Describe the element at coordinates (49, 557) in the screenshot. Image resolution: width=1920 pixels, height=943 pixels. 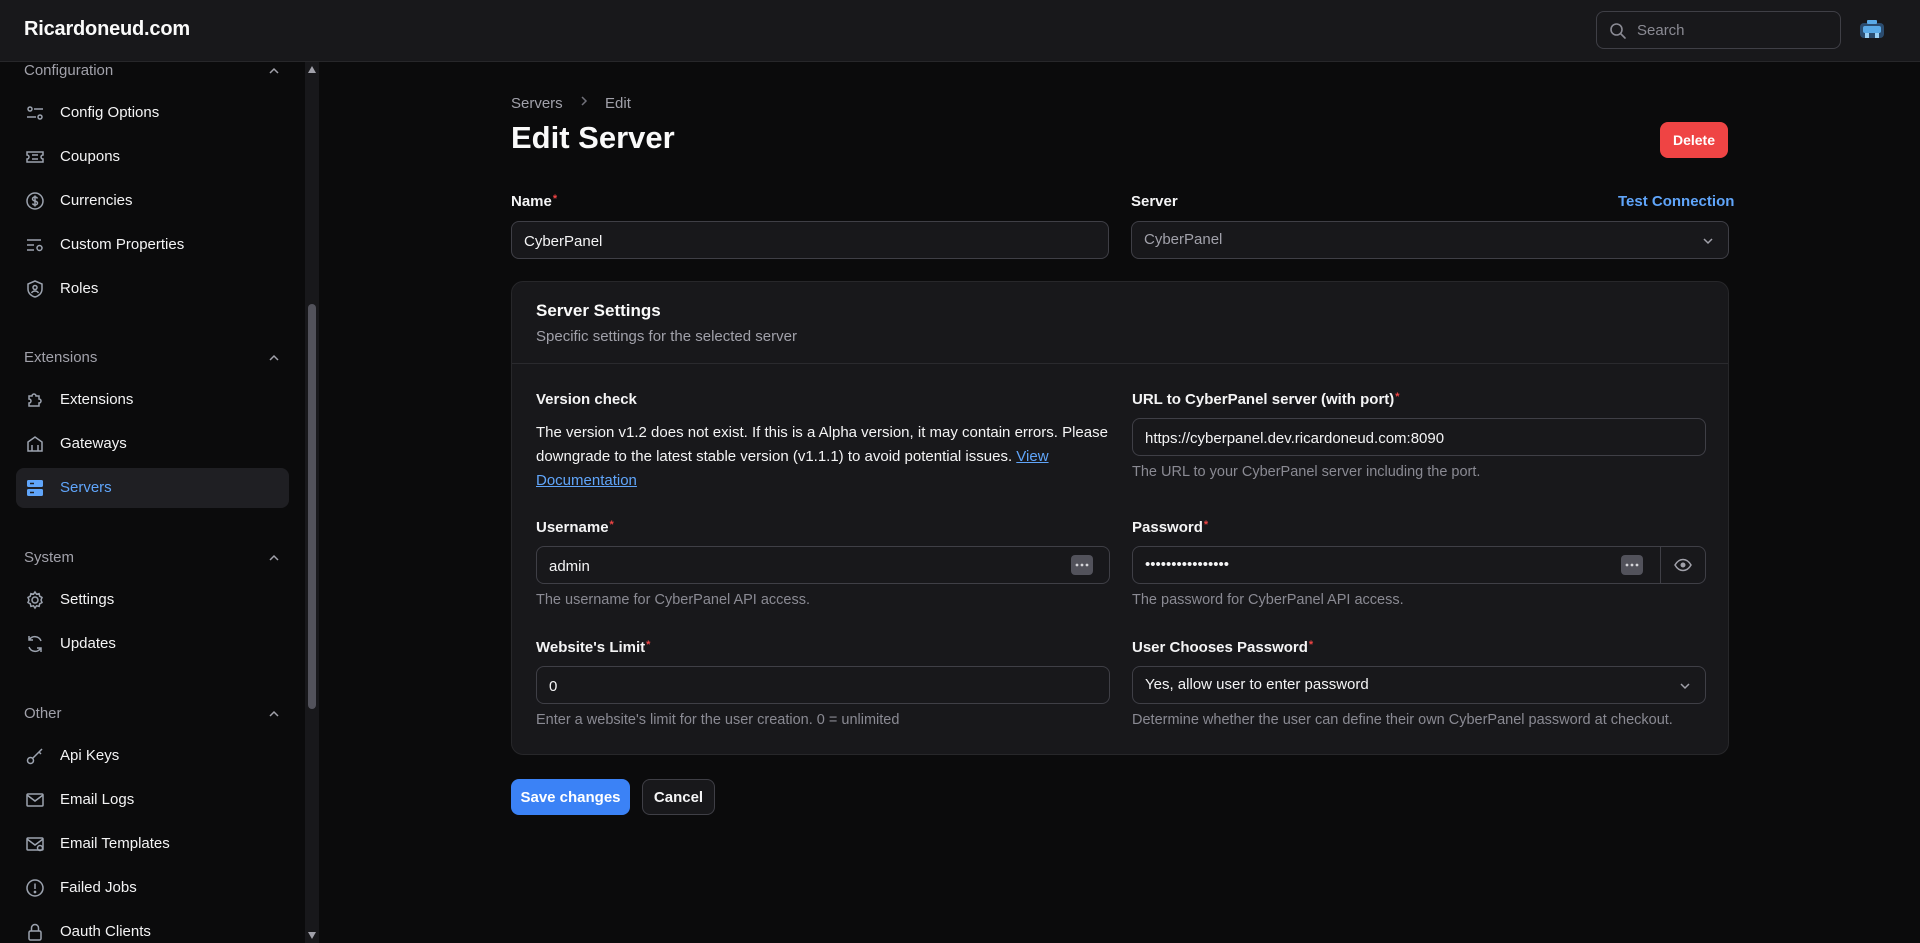
I see `sidebar-group-label: System` at that location.